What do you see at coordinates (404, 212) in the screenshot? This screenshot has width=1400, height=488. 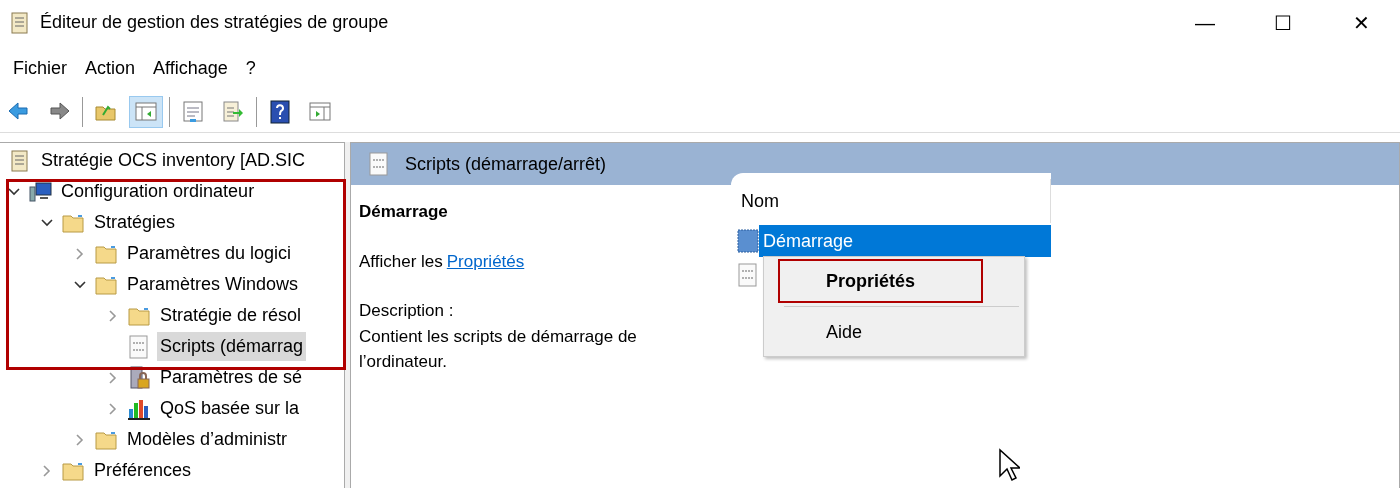 I see `section-heading: Démarrage` at bounding box center [404, 212].